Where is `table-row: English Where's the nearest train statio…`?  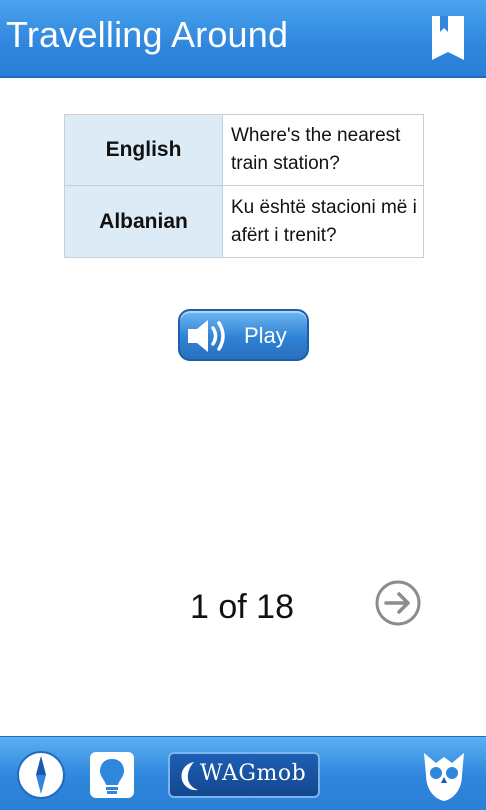 table-row: English Where's the nearest train statio… is located at coordinates (244, 150).